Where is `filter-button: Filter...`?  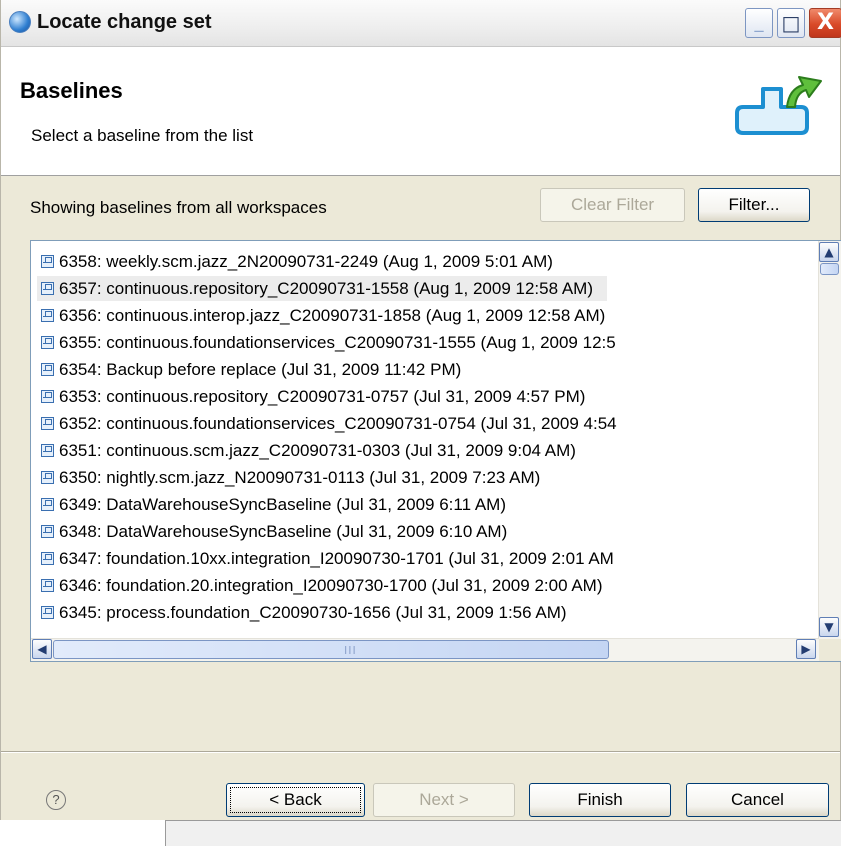
filter-button: Filter... is located at coordinates (754, 205).